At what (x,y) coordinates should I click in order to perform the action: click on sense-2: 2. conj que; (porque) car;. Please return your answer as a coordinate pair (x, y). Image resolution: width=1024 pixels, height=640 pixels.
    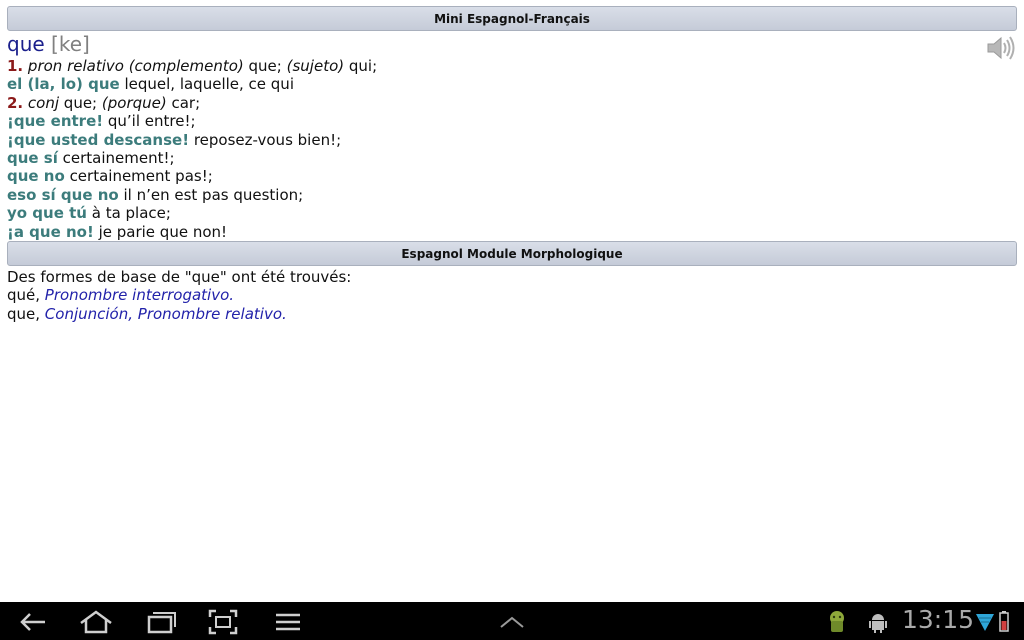
    Looking at the image, I should click on (192, 103).